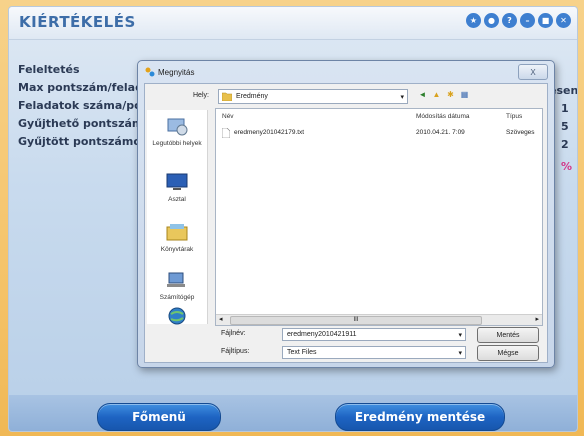 The width and height of the screenshot is (584, 436). I want to click on place-recent: Legutóbbi helyek, so click(177, 131).